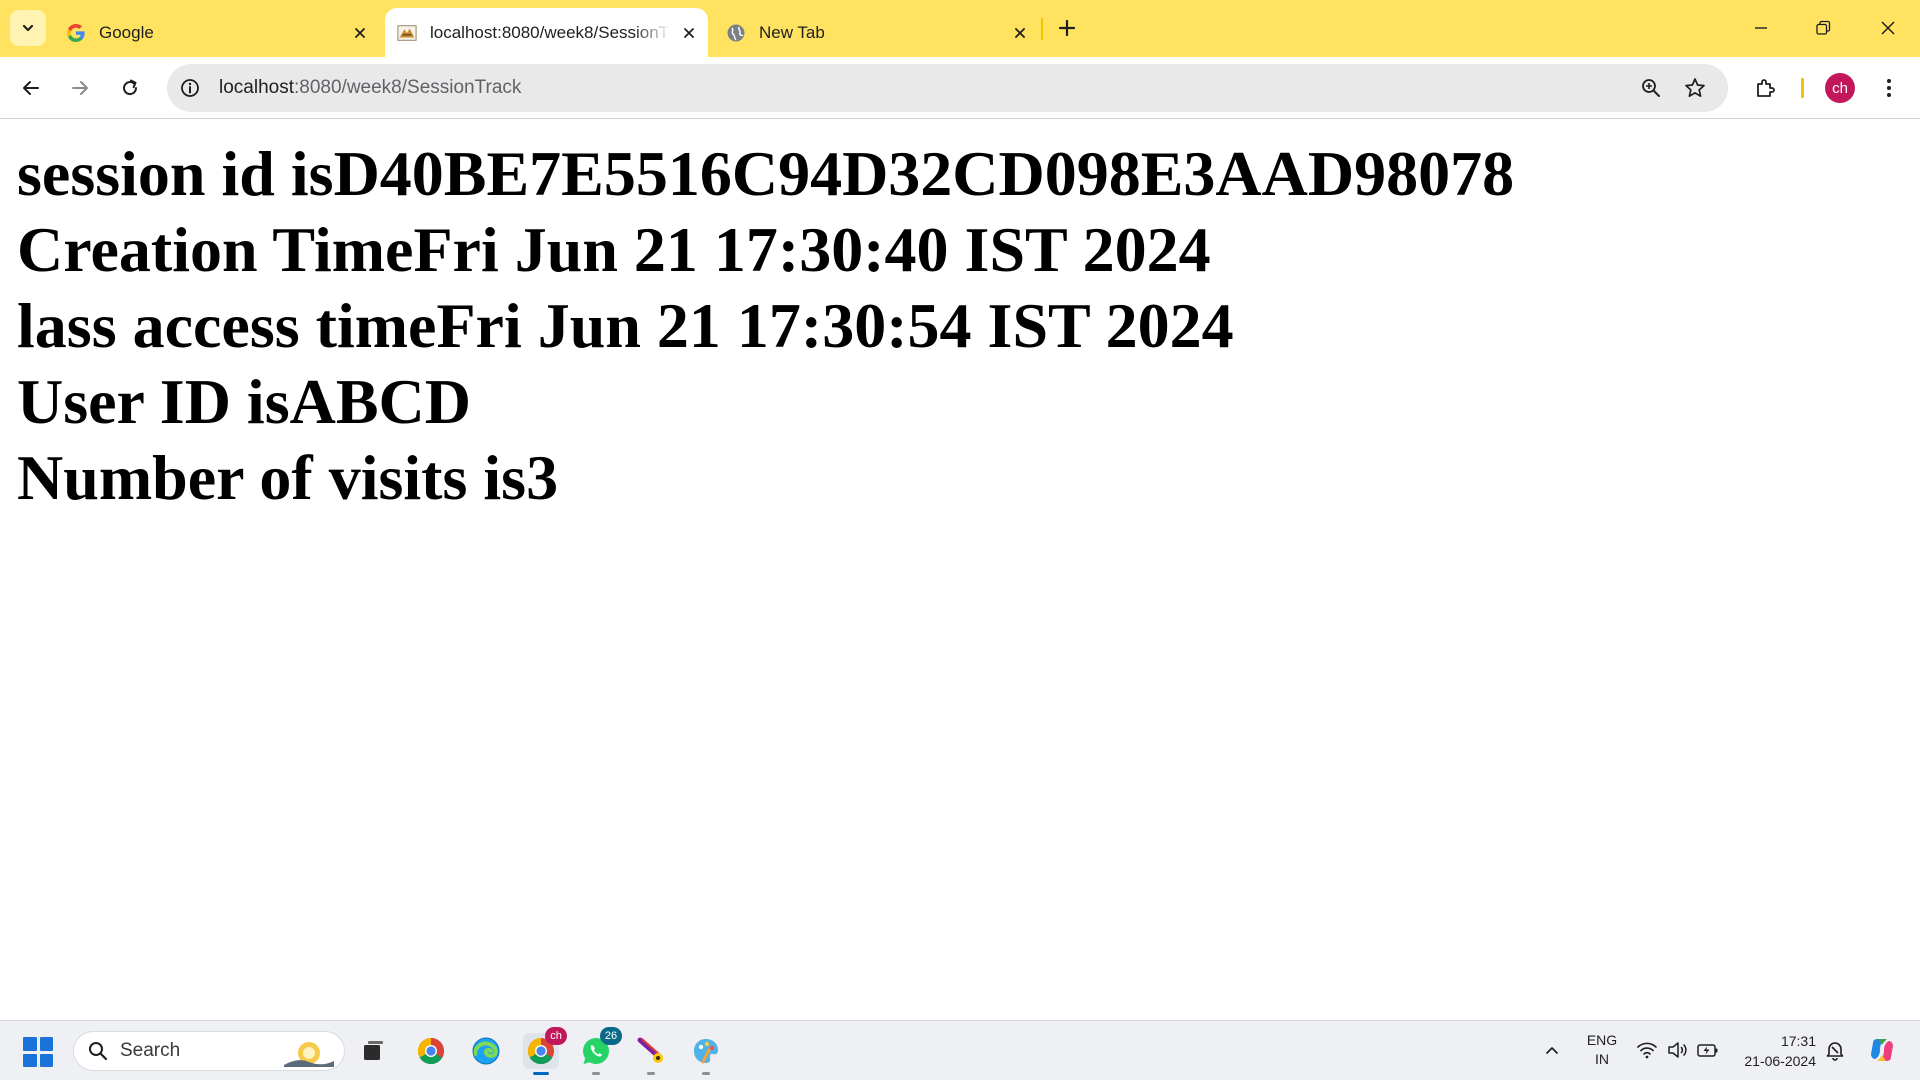  I want to click on taskbar-app-task-view, so click(373, 1051).